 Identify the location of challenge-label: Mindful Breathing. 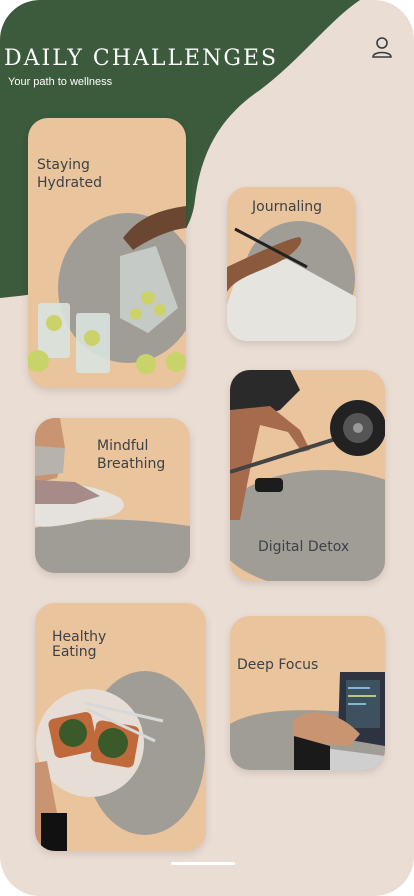
(131, 455).